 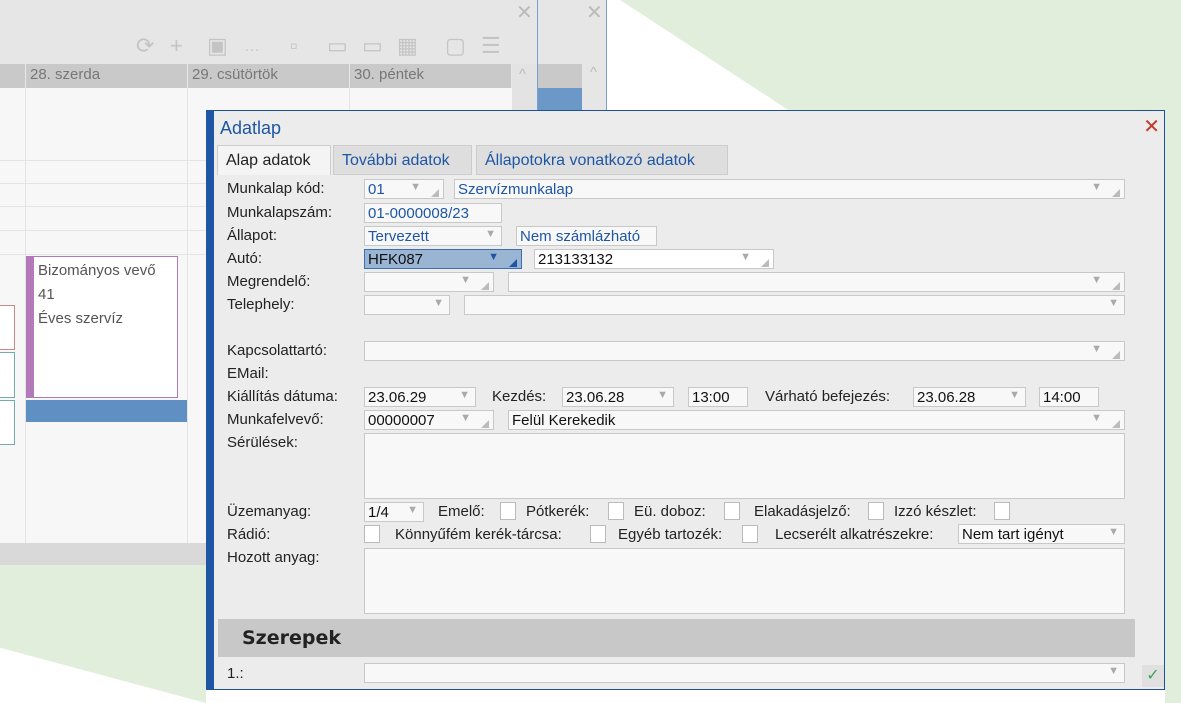 What do you see at coordinates (13, 76) in the screenshot?
I see `day-header` at bounding box center [13, 76].